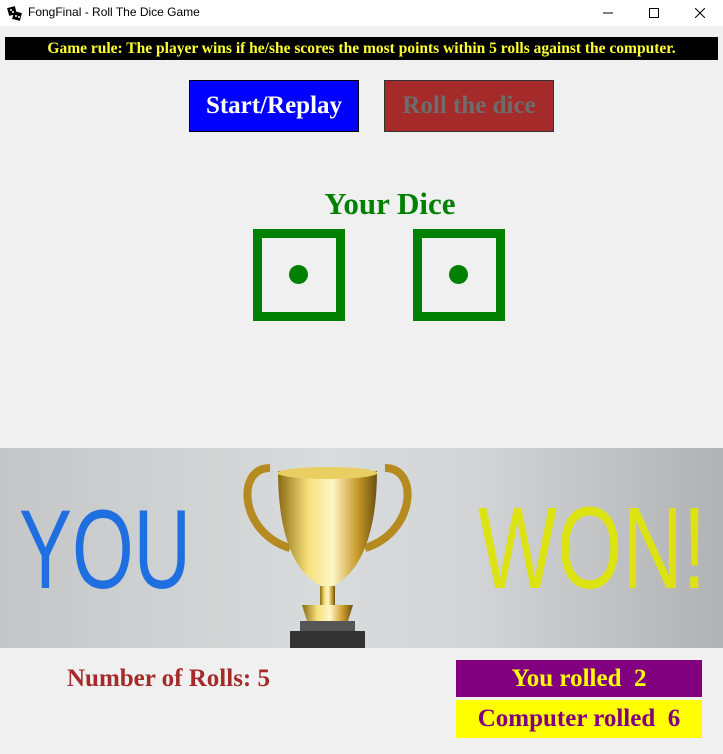 Image resolution: width=723 pixels, height=754 pixels. I want to click on maximize-icon, so click(654, 13).